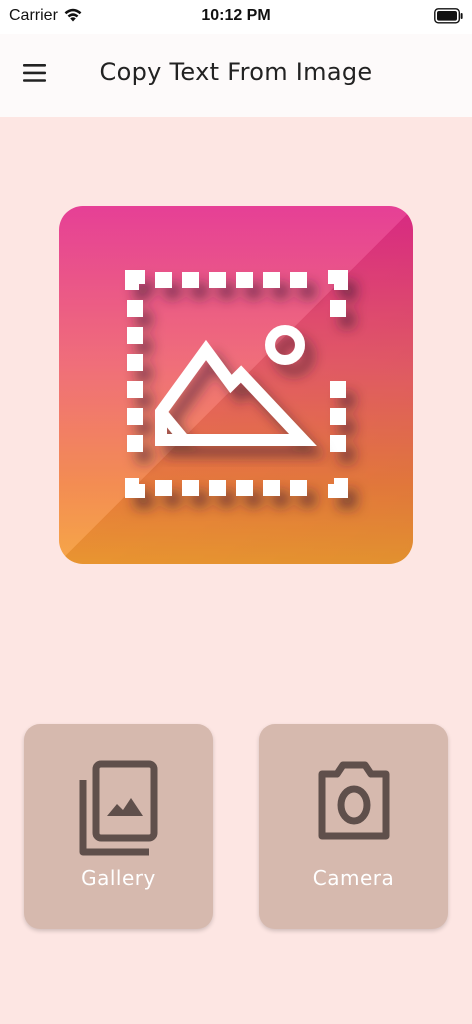 Image resolution: width=472 pixels, height=1024 pixels. I want to click on gallery-label: Gallery, so click(118, 878).